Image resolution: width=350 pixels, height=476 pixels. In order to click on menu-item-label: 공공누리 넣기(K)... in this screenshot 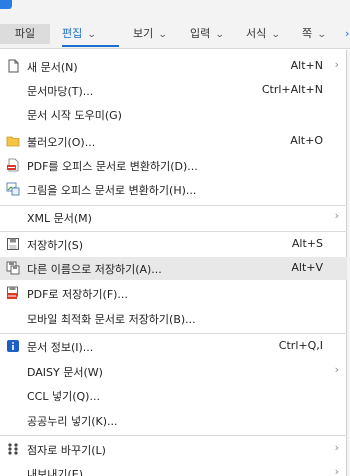, I will do `click(72, 421)`.